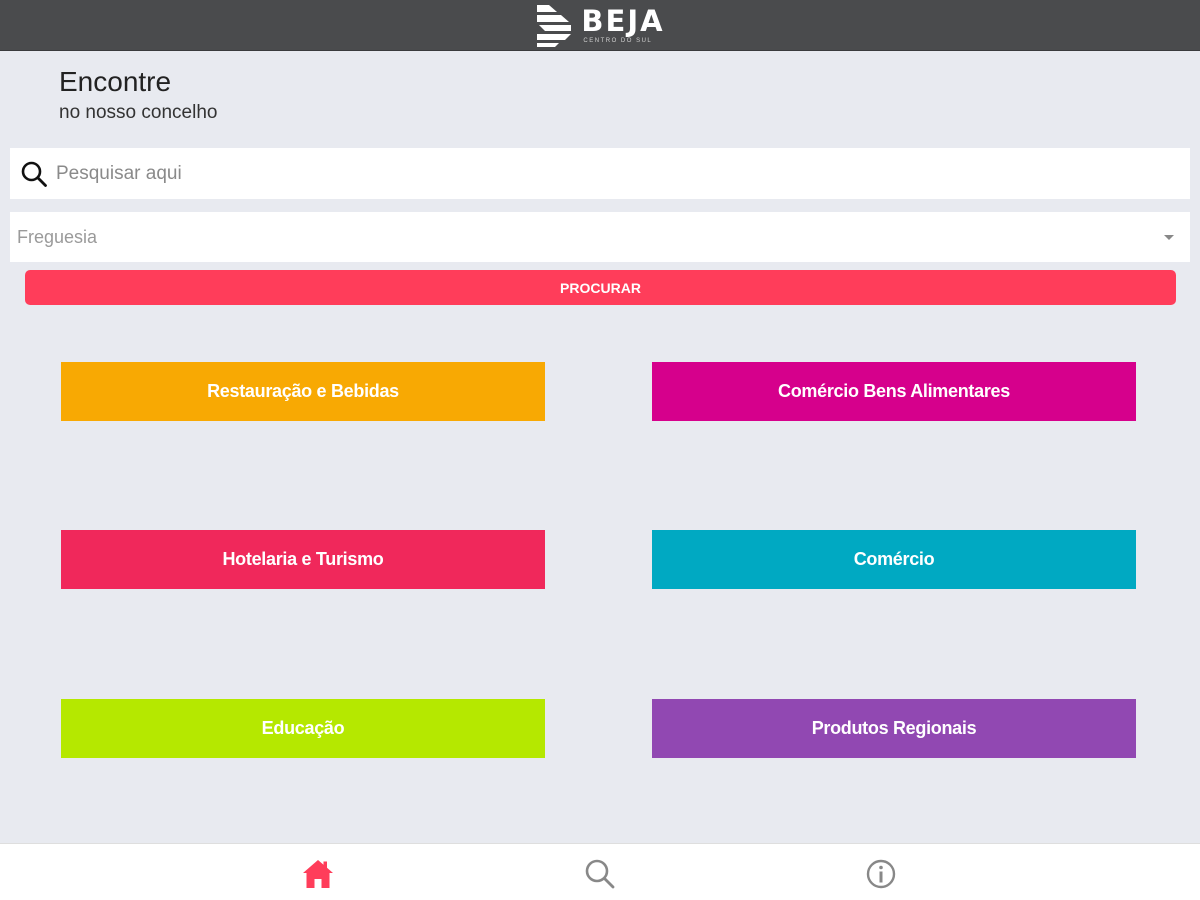  Describe the element at coordinates (115, 81) in the screenshot. I see `page-title: Encontre` at that location.